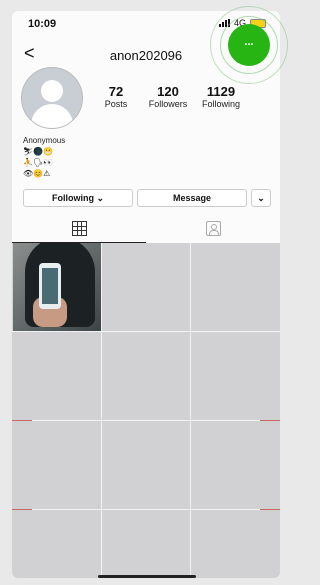  What do you see at coordinates (168, 104) in the screenshot?
I see `stat-followers-label: Followers` at bounding box center [168, 104].